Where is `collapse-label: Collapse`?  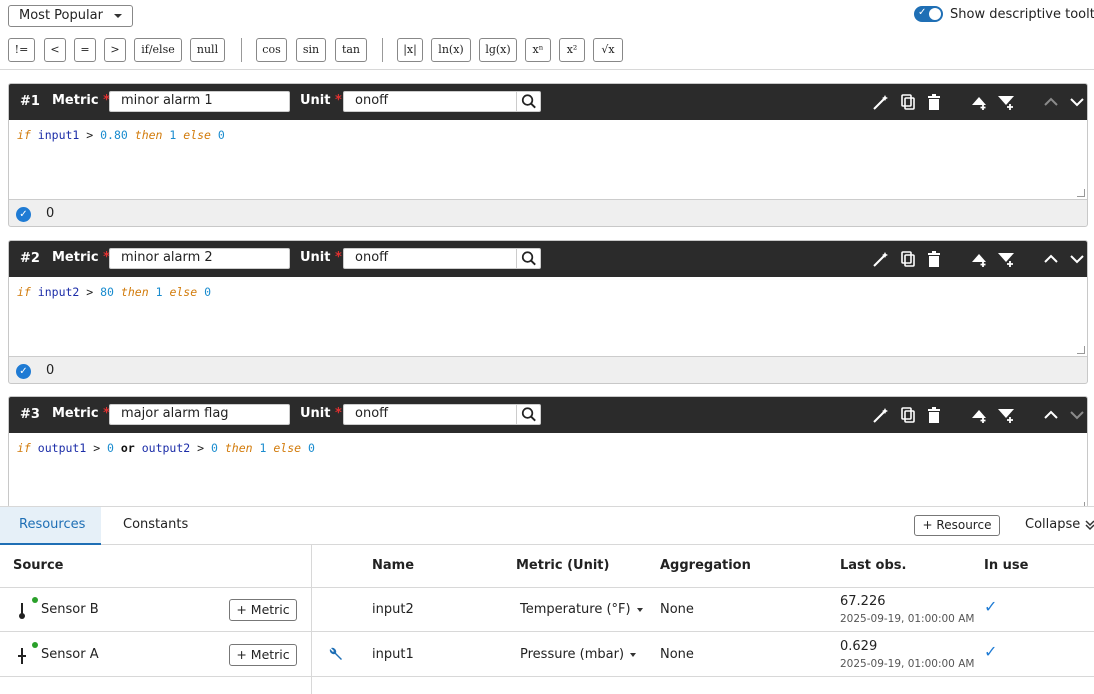
collapse-label: Collapse is located at coordinates (1053, 524).